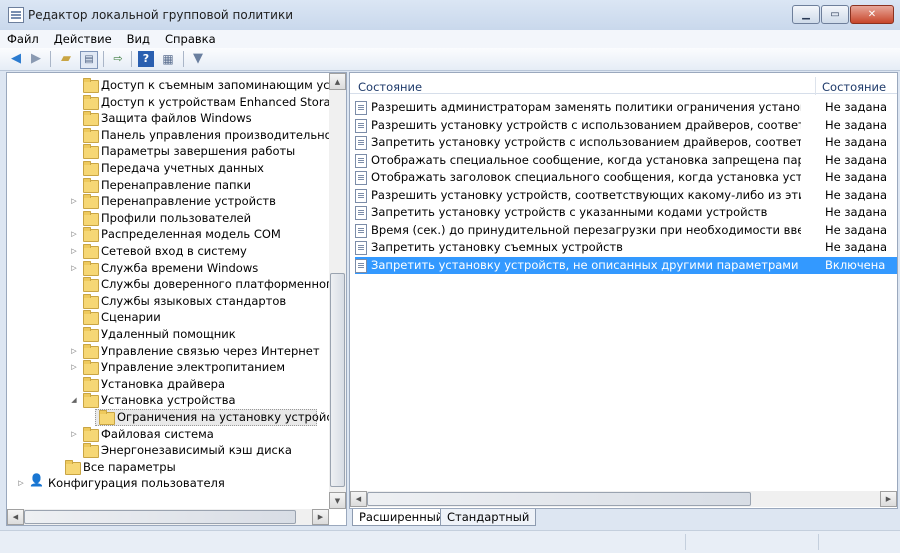 This screenshot has height=553, width=900. I want to click on filter-icon: ▼, so click(198, 59).